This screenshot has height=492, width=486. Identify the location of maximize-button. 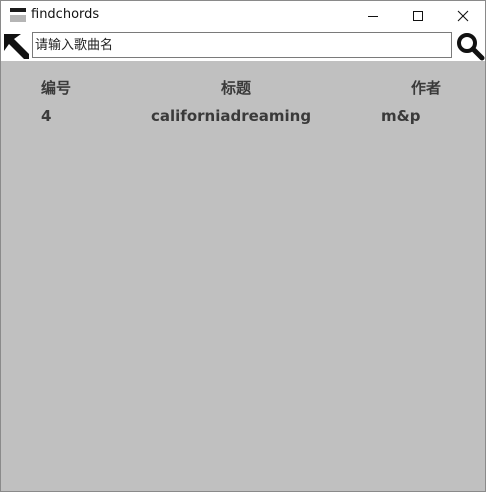
(417, 16).